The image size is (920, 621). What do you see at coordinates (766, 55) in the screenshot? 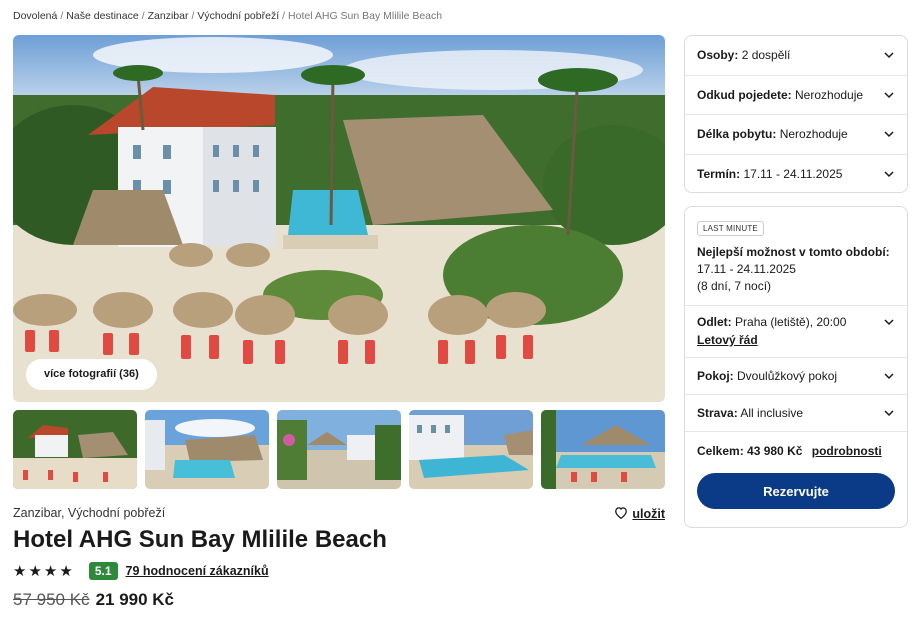
I see `option-value: 2 dospělí` at bounding box center [766, 55].